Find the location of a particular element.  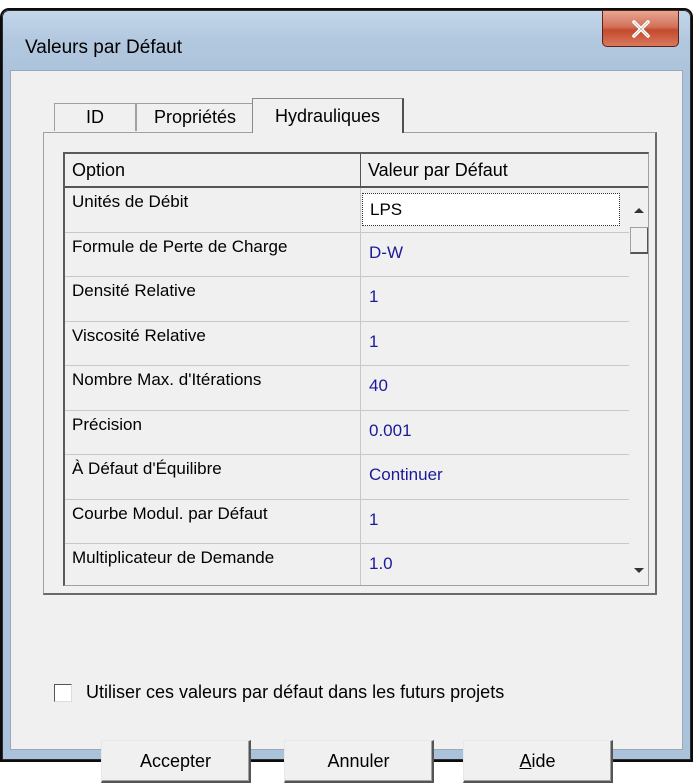

grid-row: Unités de Débit LPS is located at coordinates (347, 210).